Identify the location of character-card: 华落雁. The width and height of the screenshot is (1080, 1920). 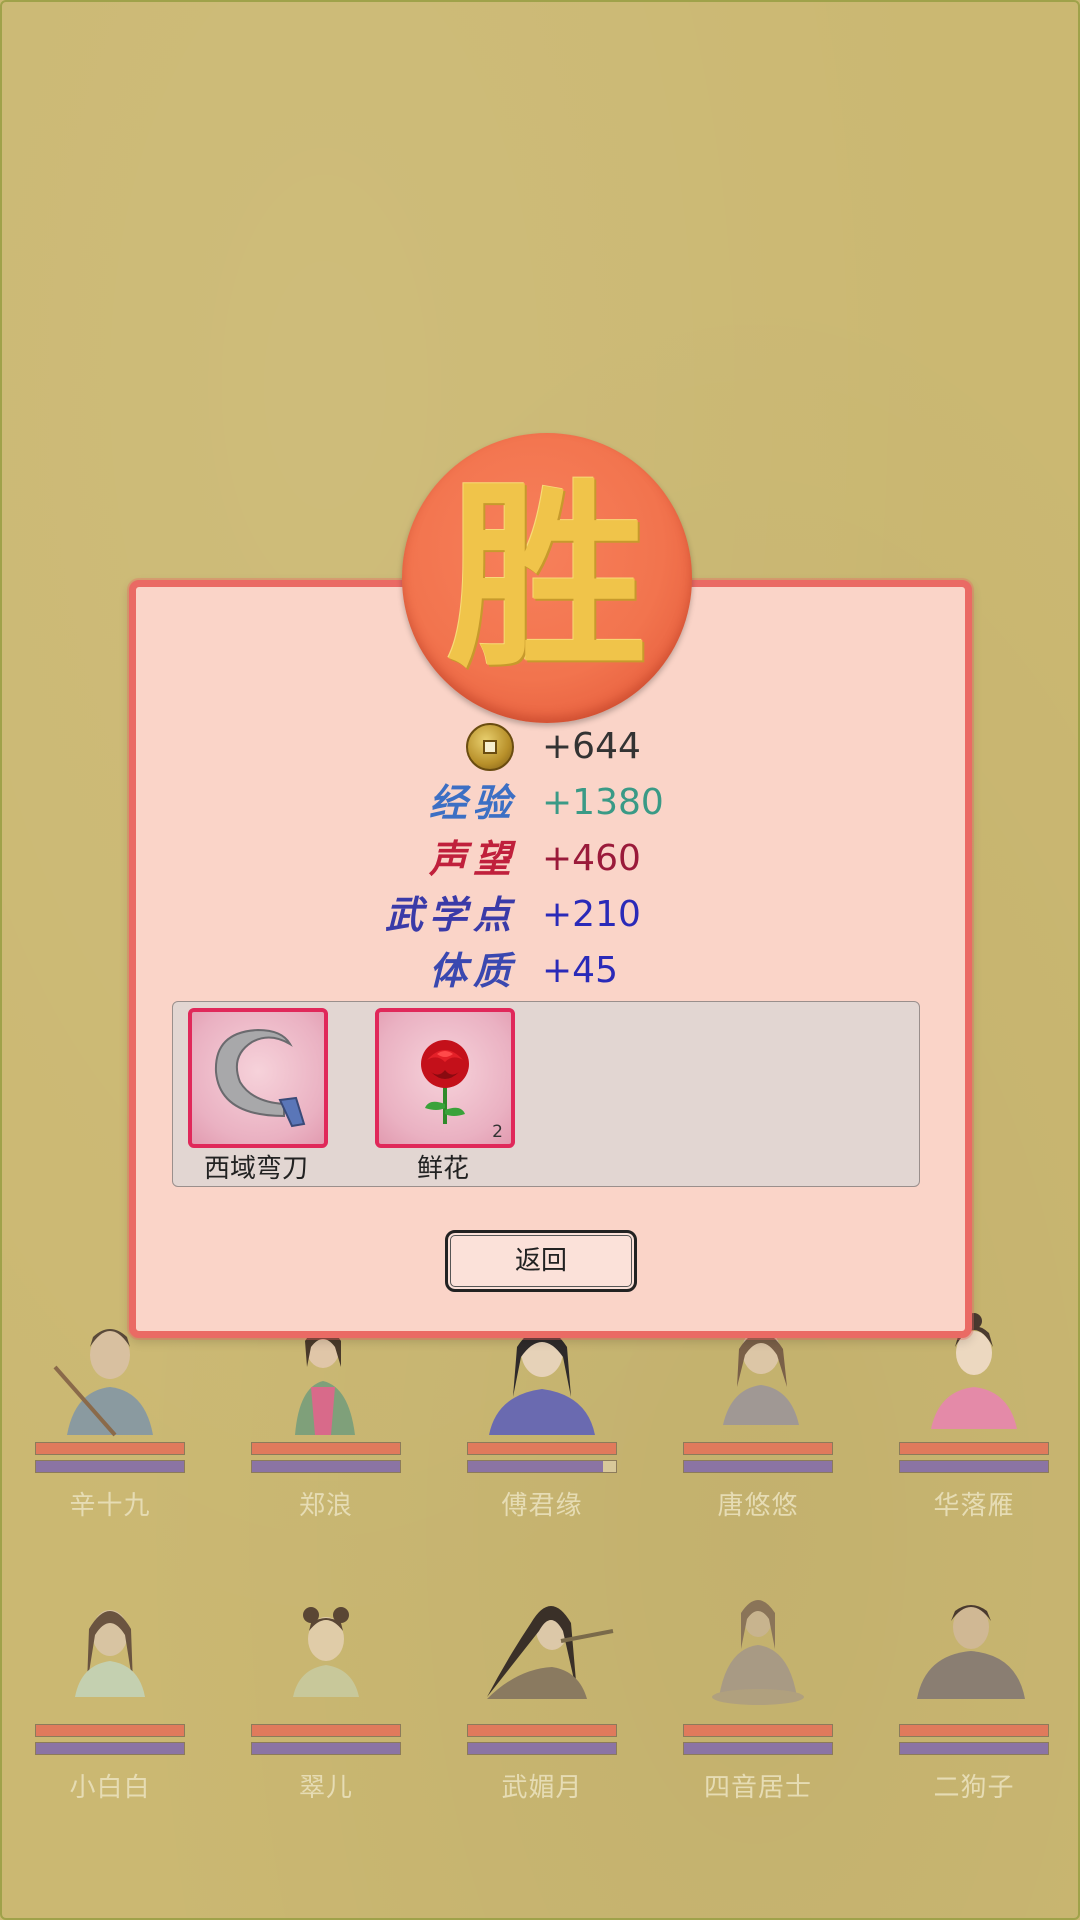
(974, 1422).